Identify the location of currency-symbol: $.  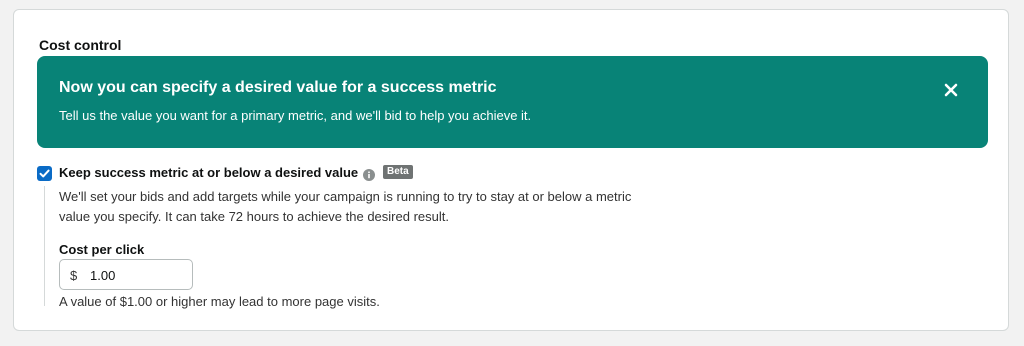
(74, 275).